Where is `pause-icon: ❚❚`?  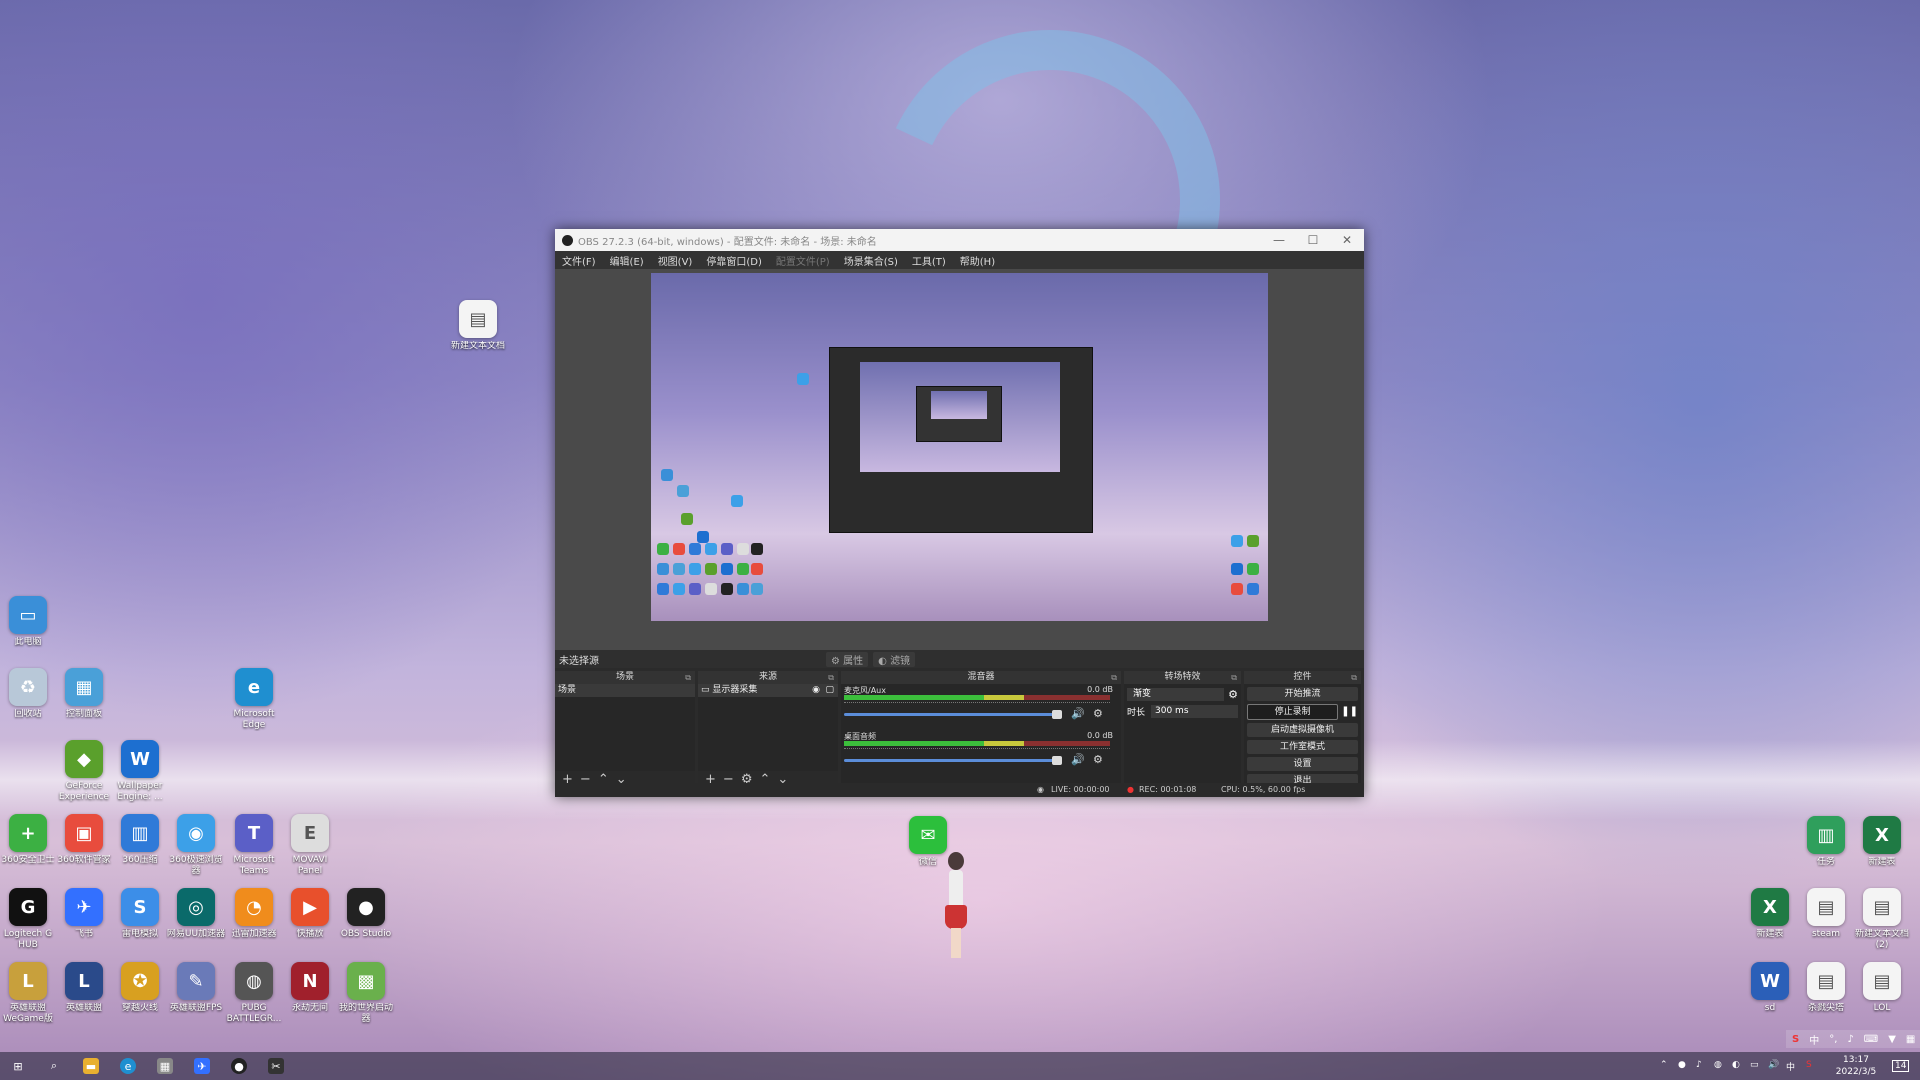 pause-icon: ❚❚ is located at coordinates (1349, 711).